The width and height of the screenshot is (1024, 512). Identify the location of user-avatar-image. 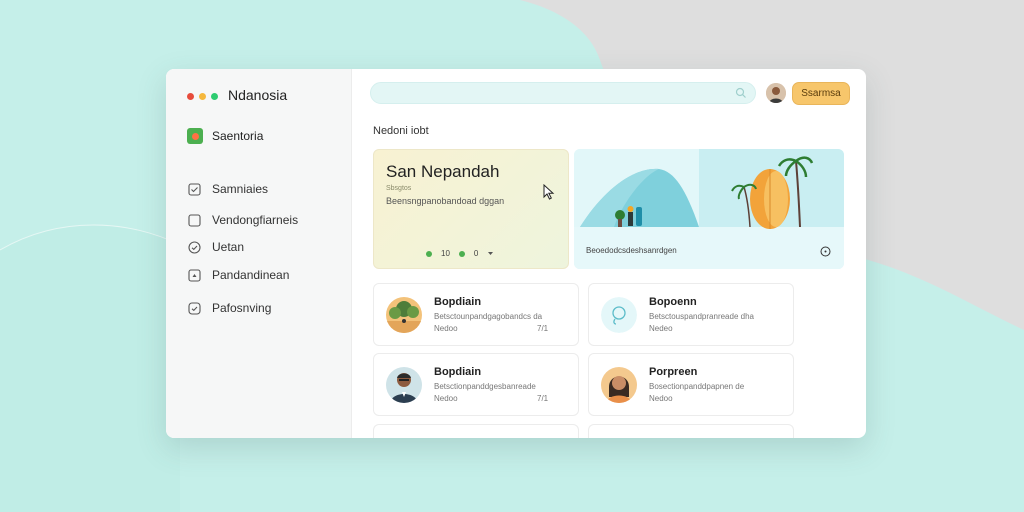
(776, 93).